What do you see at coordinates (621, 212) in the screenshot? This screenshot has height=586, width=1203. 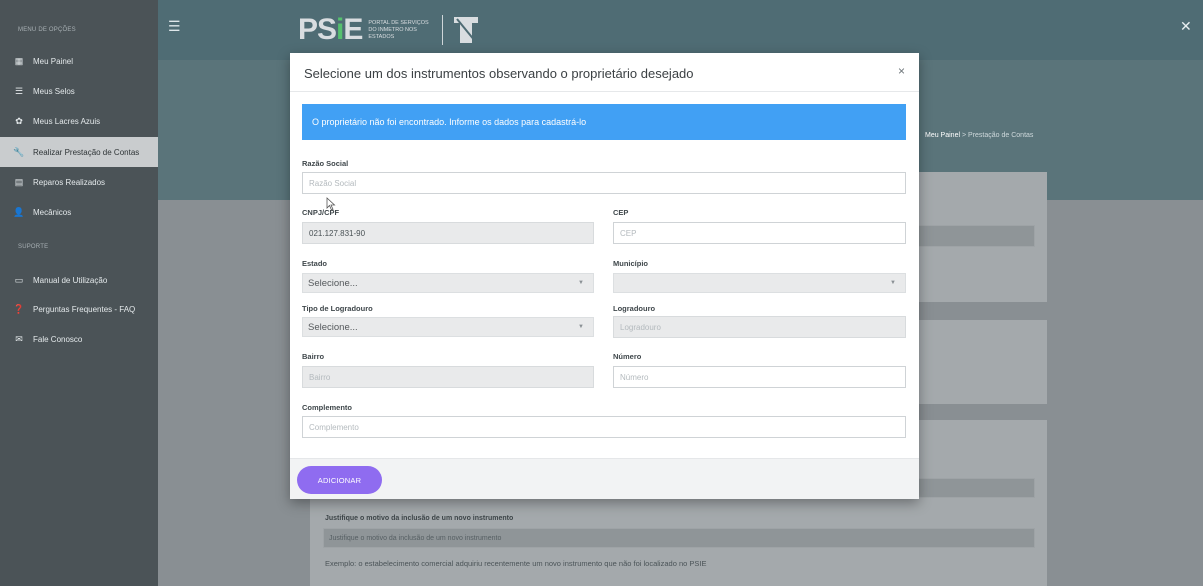 I see `cep-label: CEP` at bounding box center [621, 212].